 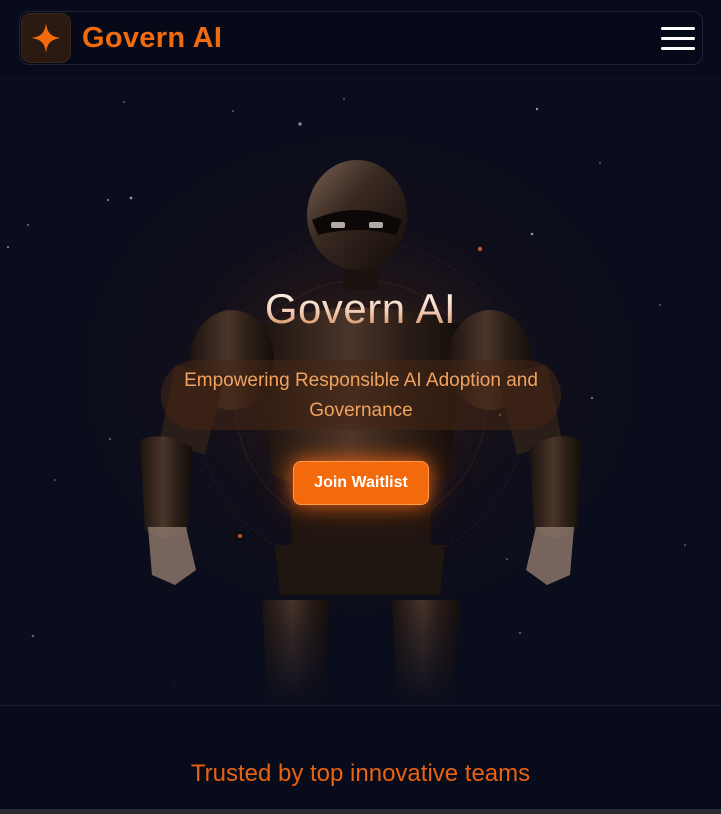 I want to click on four-point-star-icon, so click(x=46, y=38).